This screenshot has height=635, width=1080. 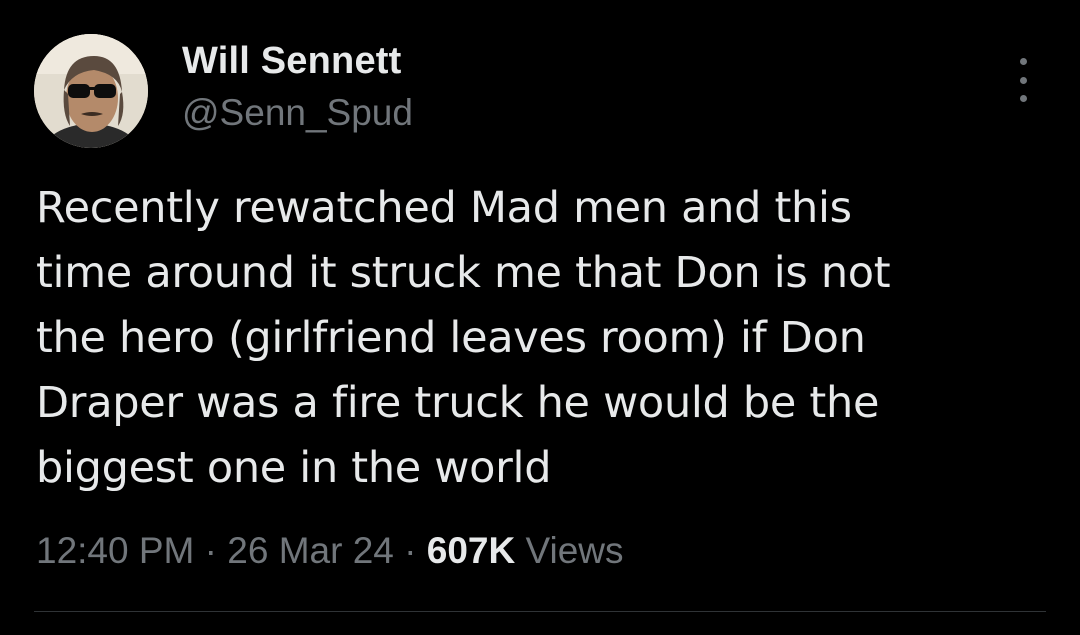 I want to click on avatar-image, so click(x=91, y=91).